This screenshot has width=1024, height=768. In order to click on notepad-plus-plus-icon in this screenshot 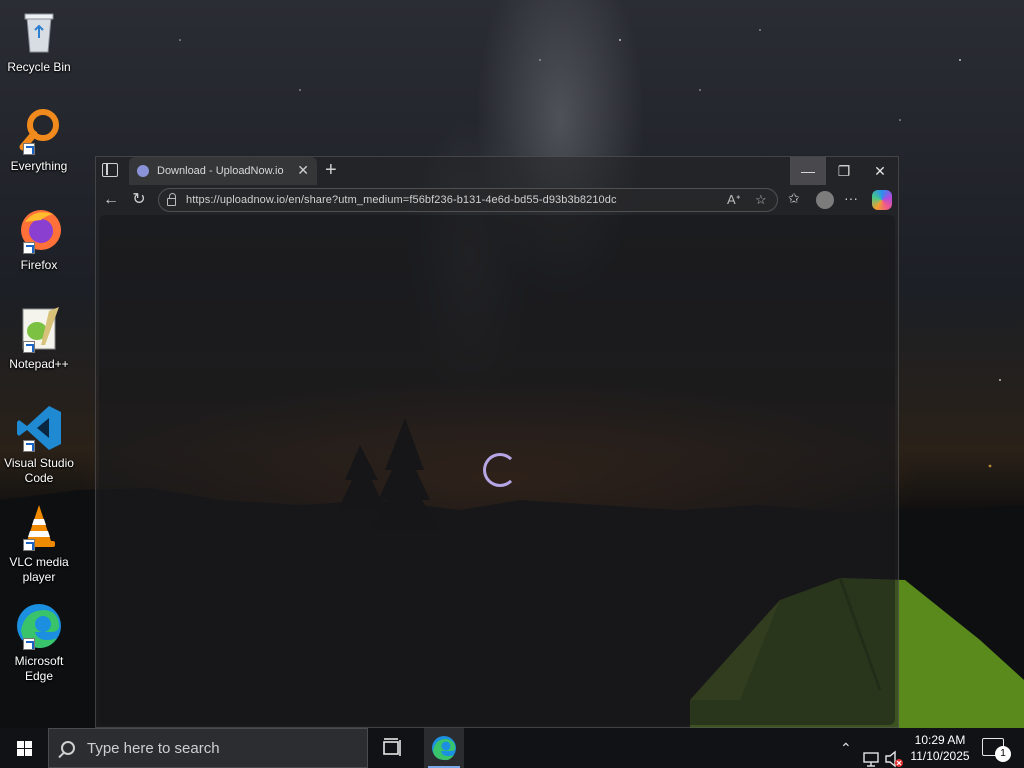, I will do `click(39, 329)`.